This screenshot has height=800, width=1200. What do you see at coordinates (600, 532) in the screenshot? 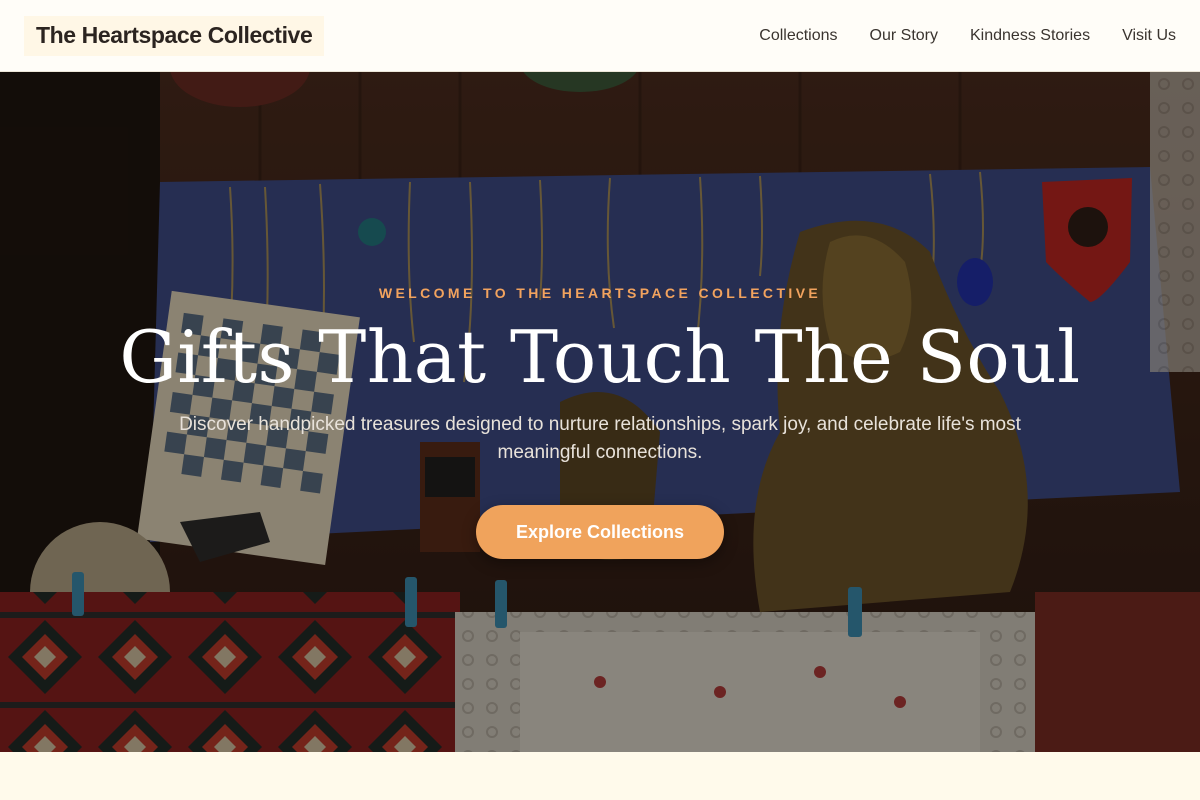
I see `explore-collections-button: Explore Collections` at bounding box center [600, 532].